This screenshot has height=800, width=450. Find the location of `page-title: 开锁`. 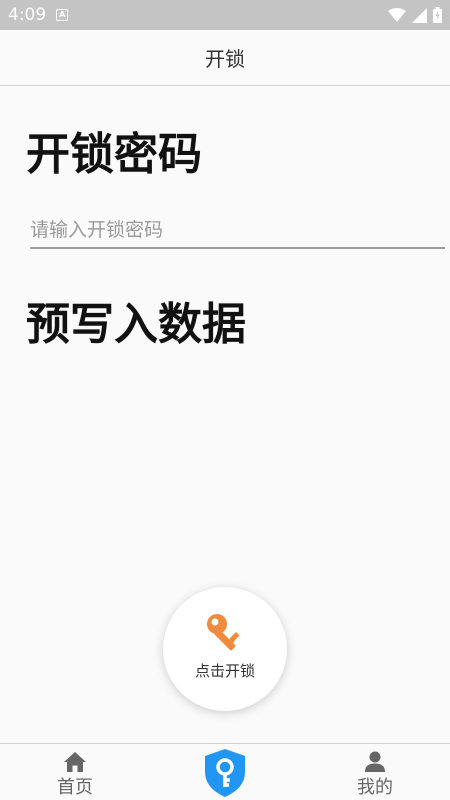

page-title: 开锁 is located at coordinates (225, 59).